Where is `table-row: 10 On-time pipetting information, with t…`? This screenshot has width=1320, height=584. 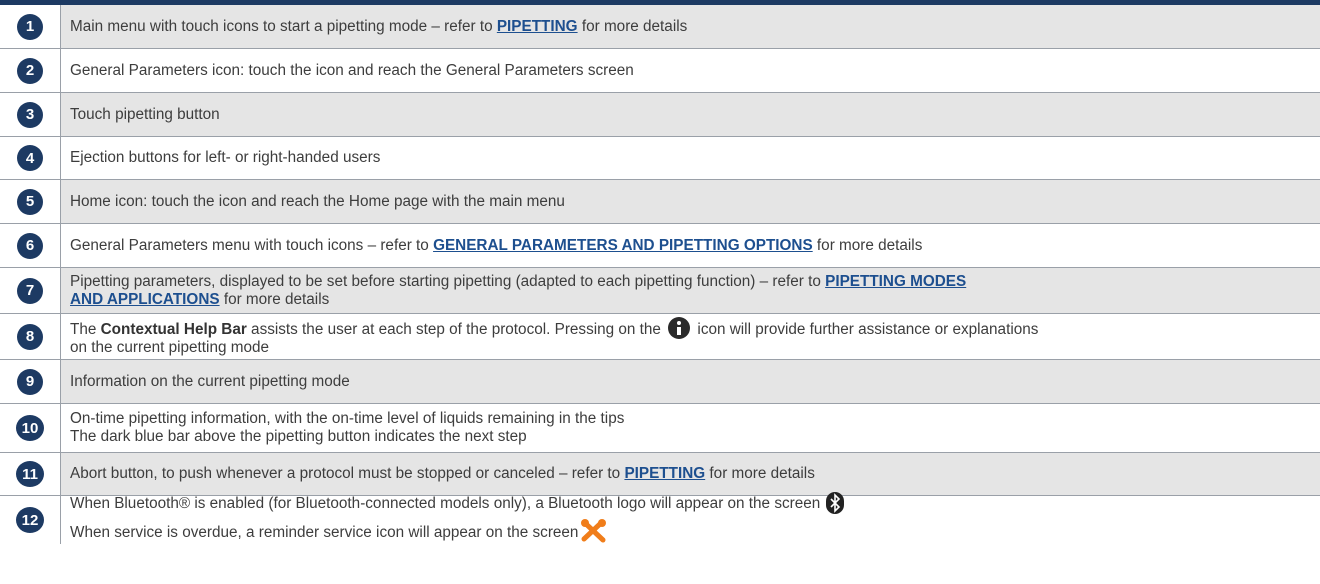 table-row: 10 On-time pipetting information, with t… is located at coordinates (660, 428).